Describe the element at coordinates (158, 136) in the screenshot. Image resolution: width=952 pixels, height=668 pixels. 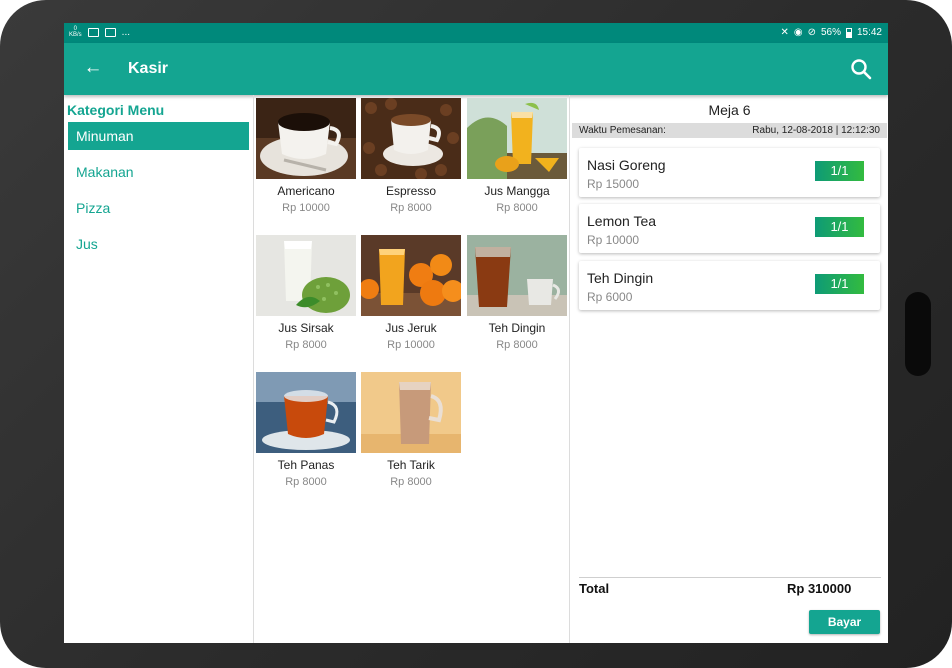
I see `category-item-minuman: Minuman` at that location.